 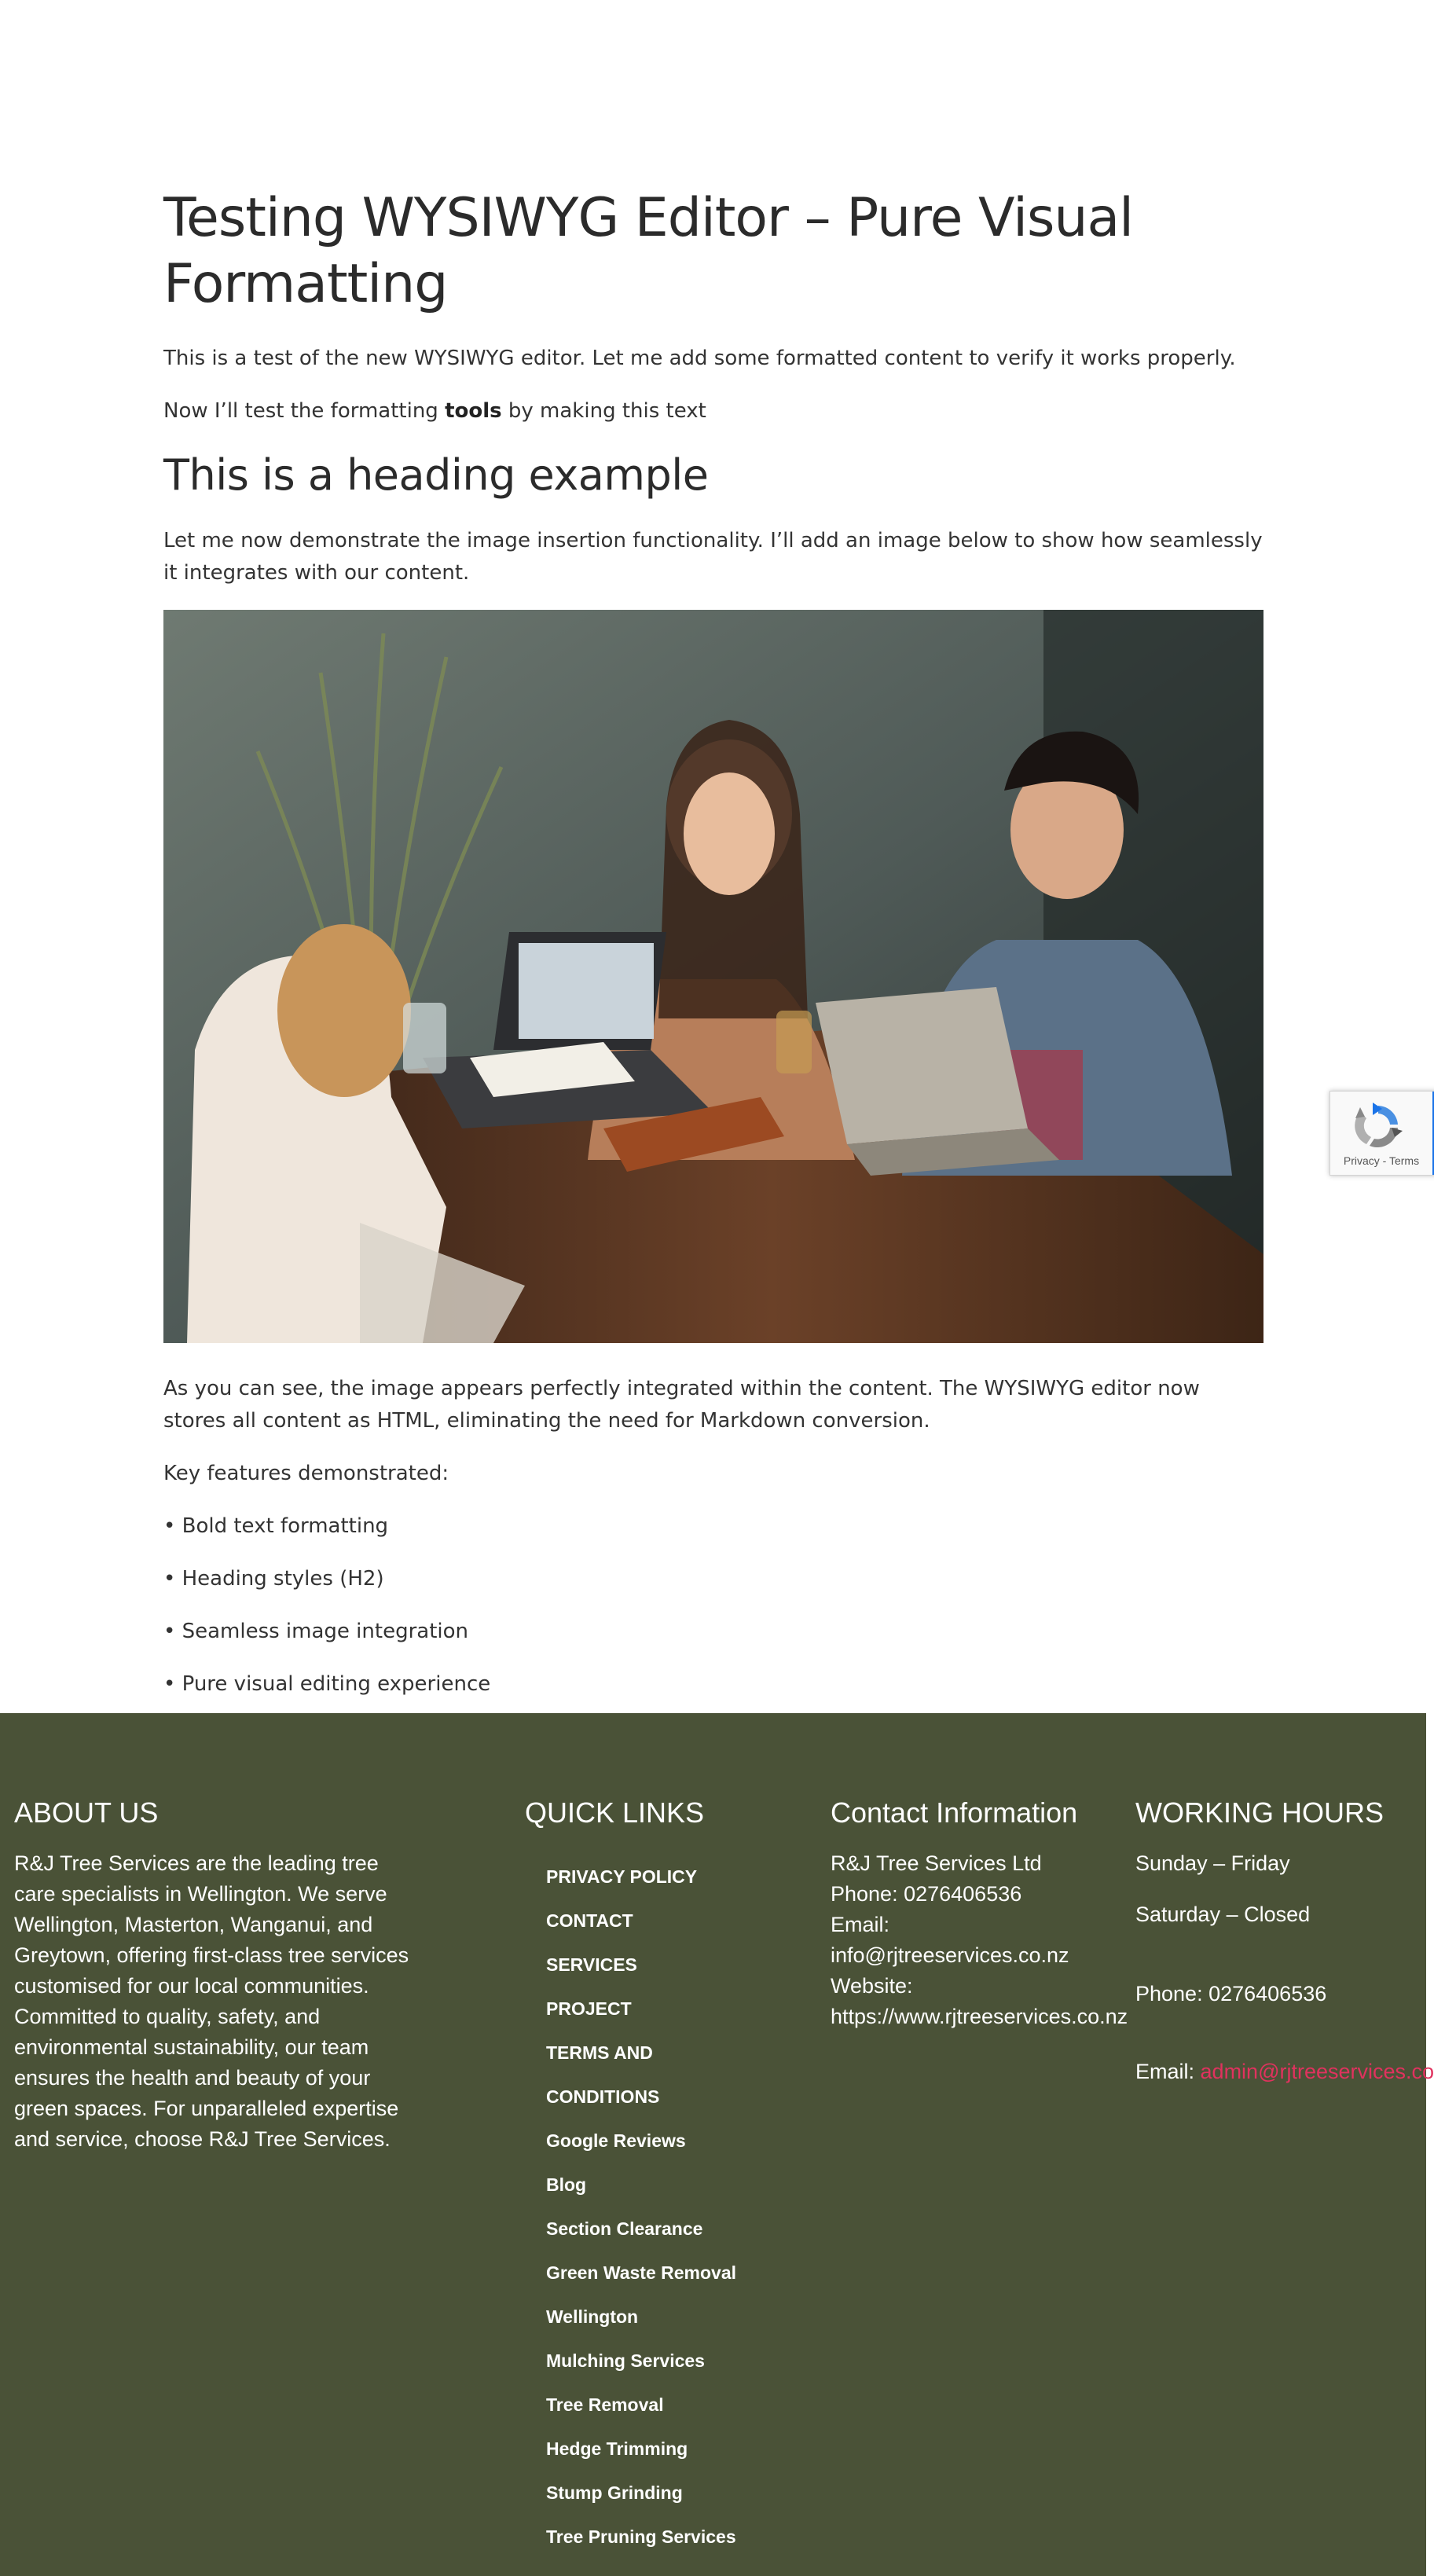 I want to click on hours-email-label: Email:, so click(x=1168, y=2071).